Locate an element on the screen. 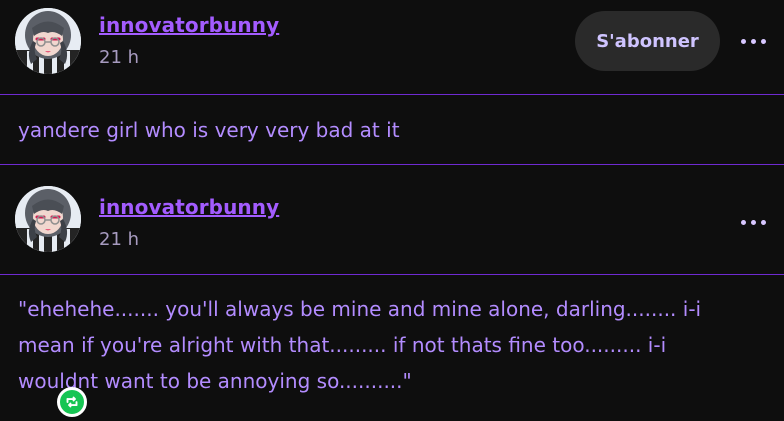 The image size is (784, 421). reblog-author-name: innovatorbunny is located at coordinates (189, 207).